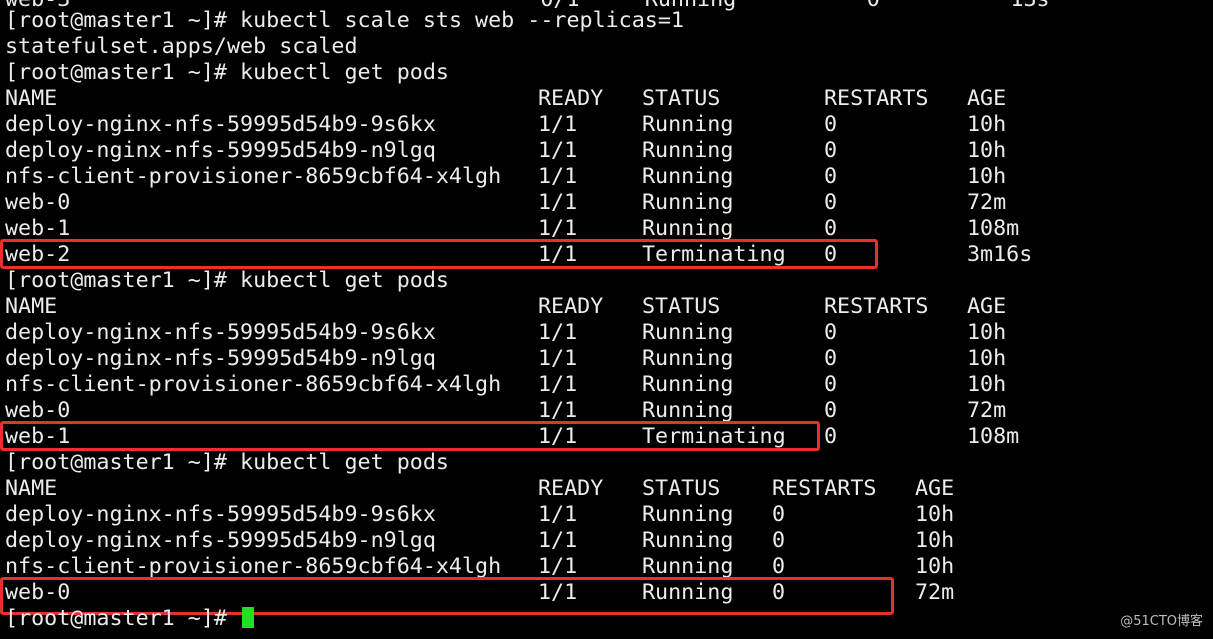 This screenshot has height=639, width=1213. What do you see at coordinates (605, 229) in the screenshot?
I see `table-row: web-1 1/1 Running 0 108m` at bounding box center [605, 229].